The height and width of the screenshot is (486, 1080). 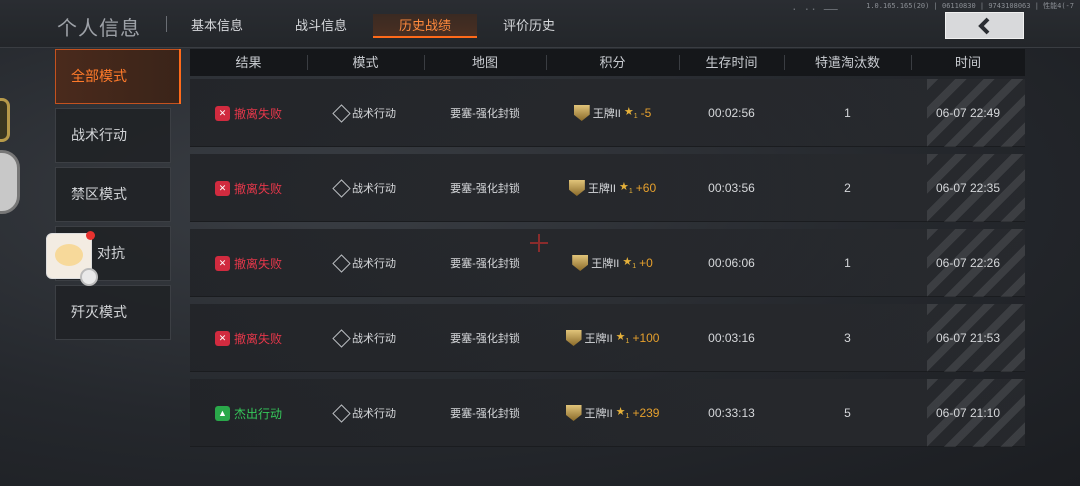 I want to click on sticker-mini-avatar, so click(x=89, y=277).